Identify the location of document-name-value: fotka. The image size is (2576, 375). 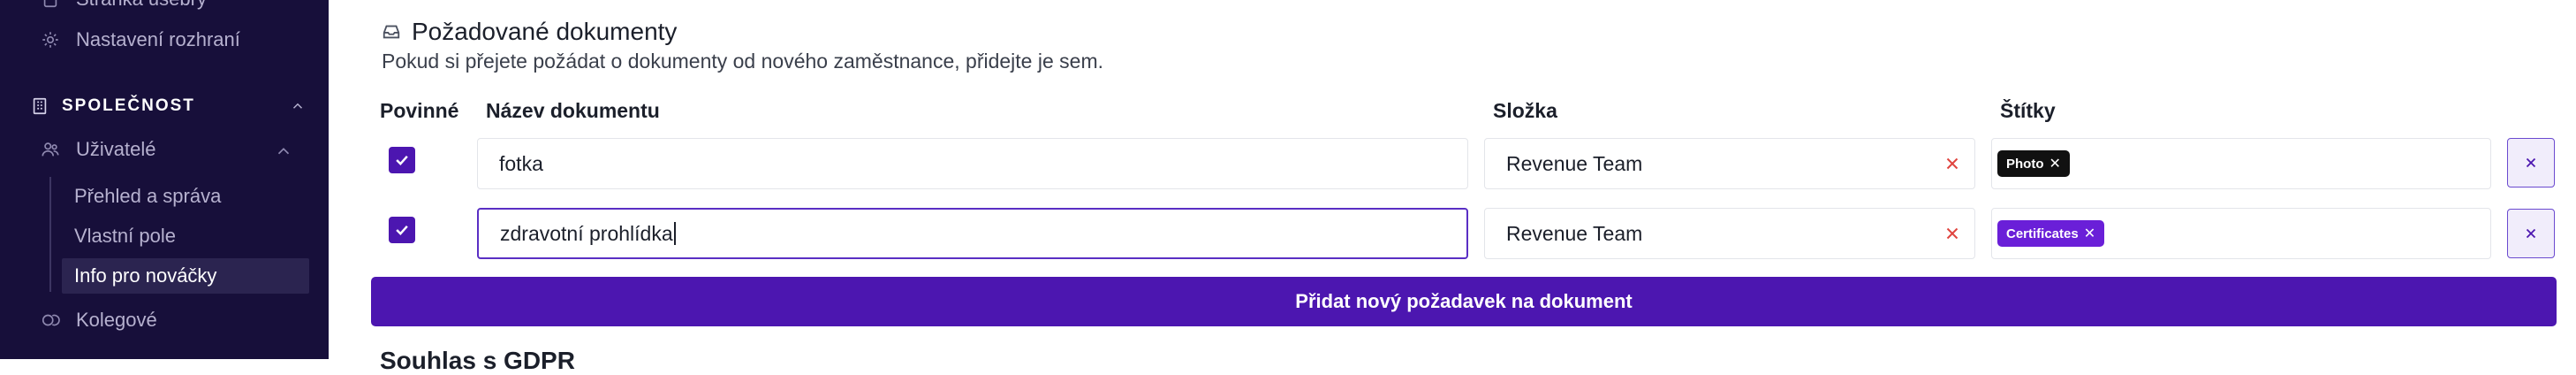
(521, 163).